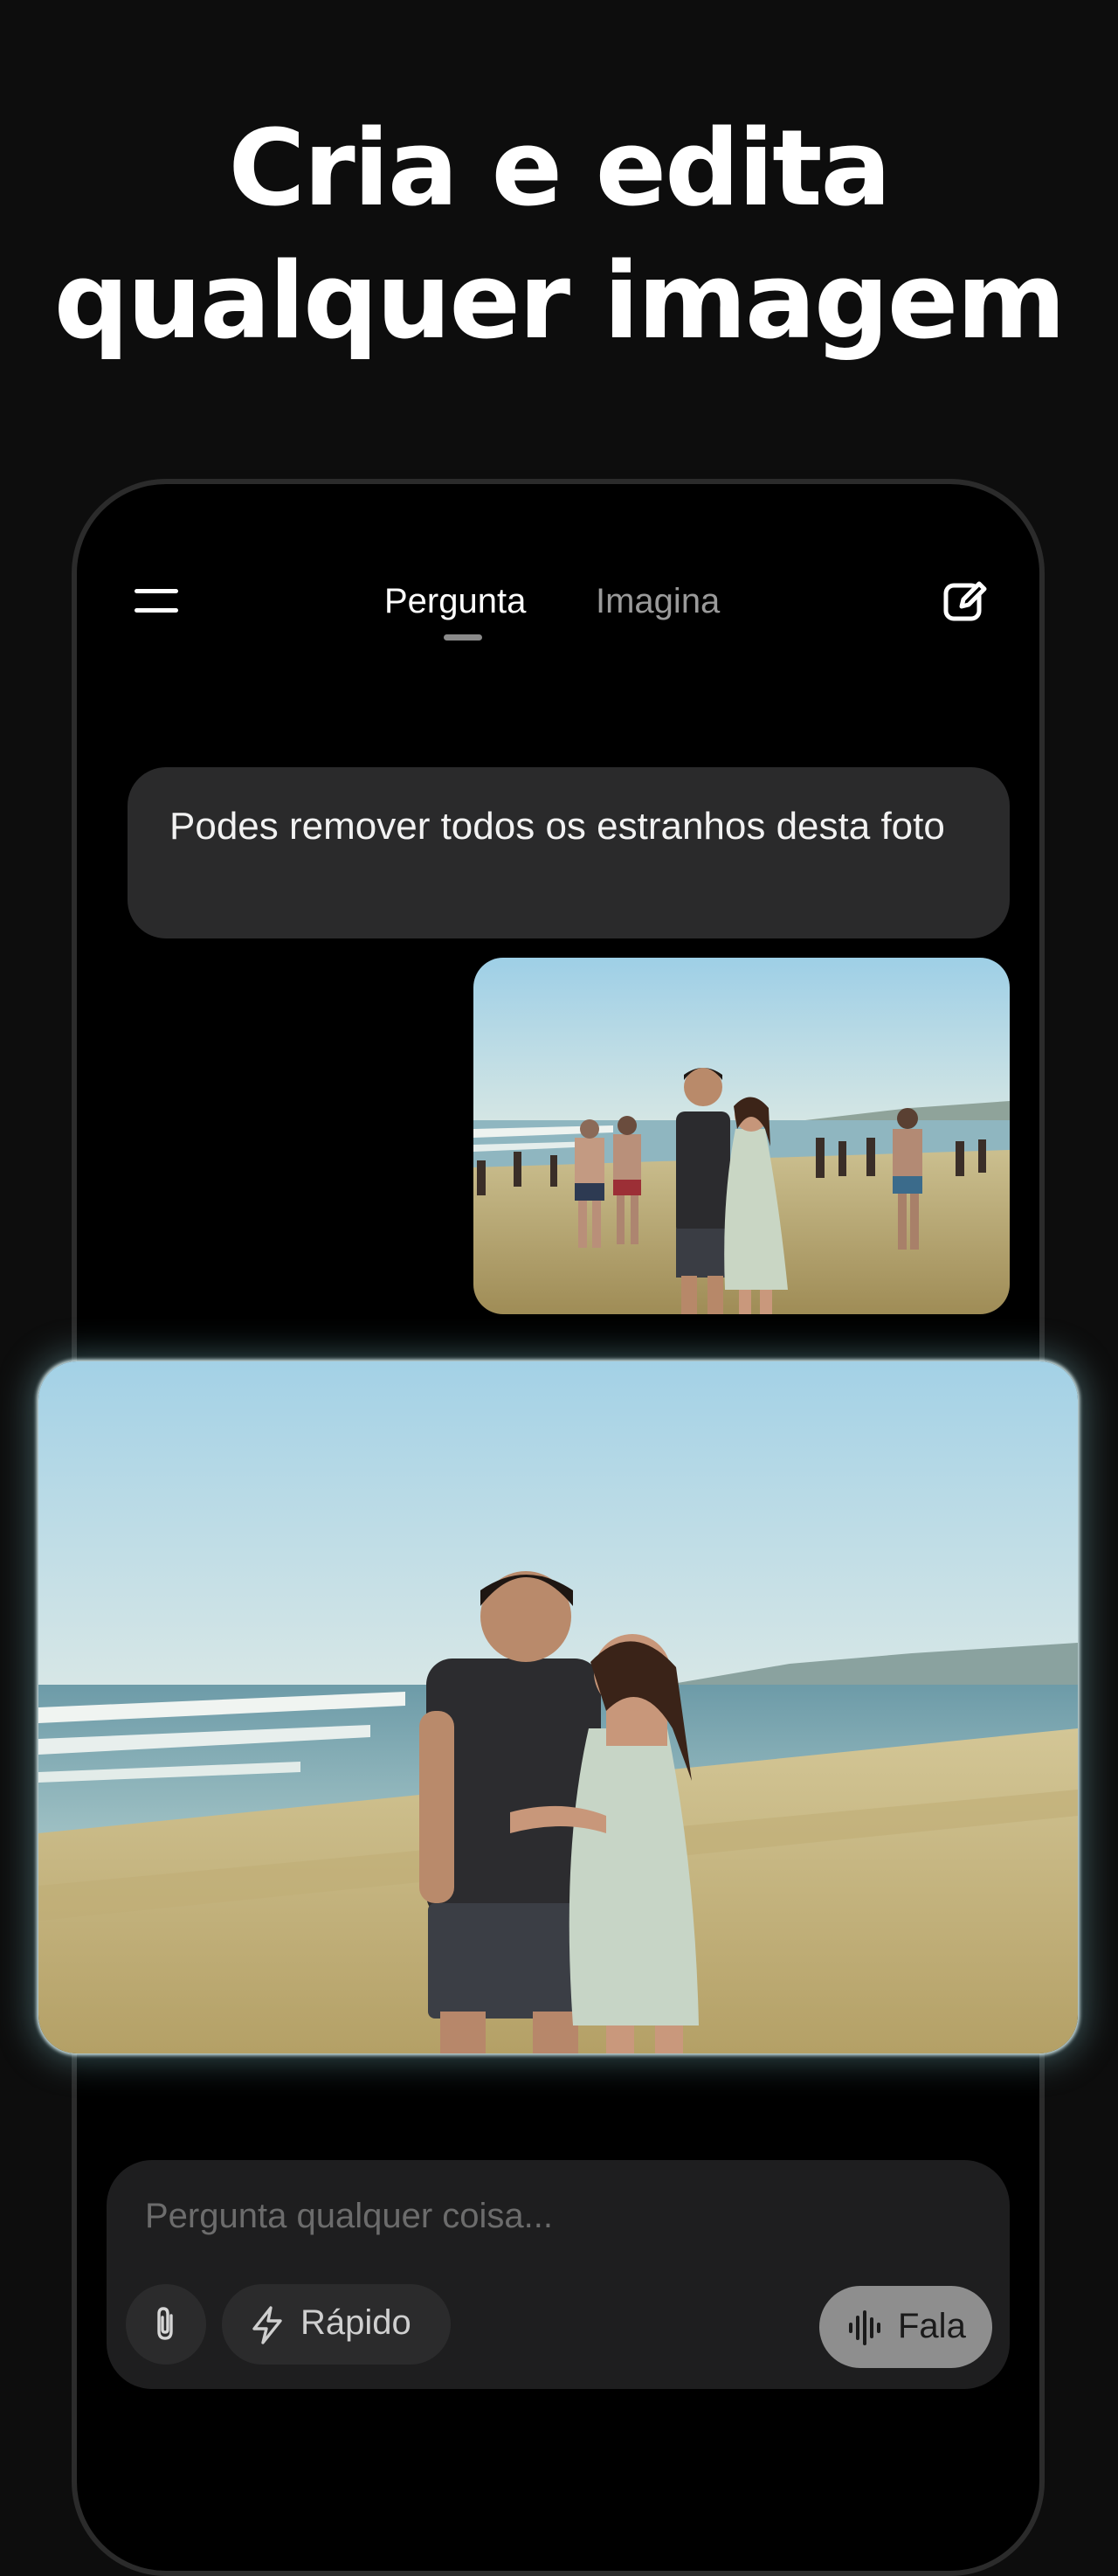 This screenshot has width=1118, height=2576. What do you see at coordinates (558, 603) in the screenshot?
I see `top-bar: Pergunta Imagina` at bounding box center [558, 603].